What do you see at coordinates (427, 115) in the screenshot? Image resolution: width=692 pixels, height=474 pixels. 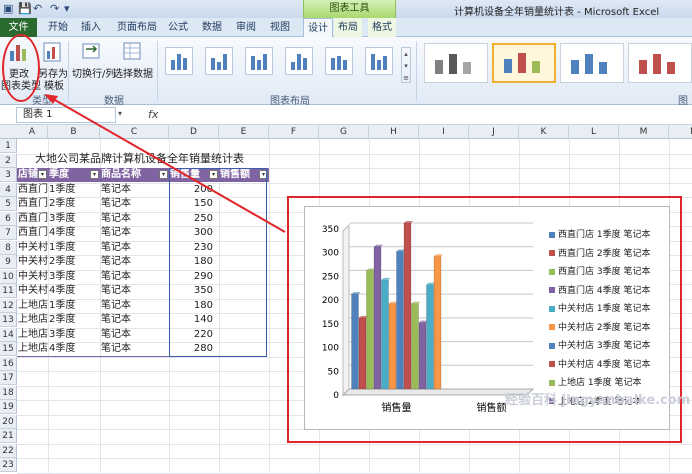 I see `formula-input` at bounding box center [427, 115].